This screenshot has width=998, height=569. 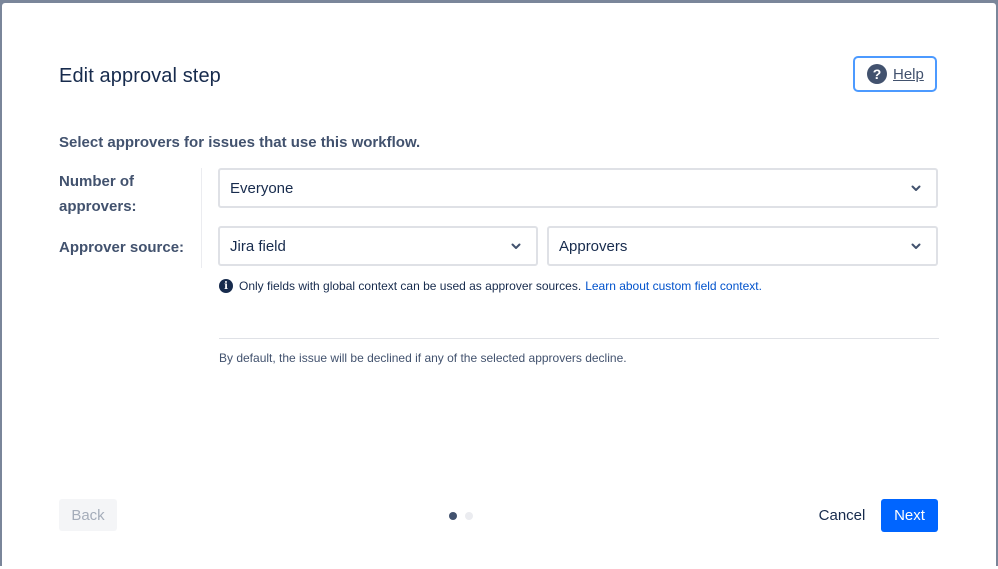 I want to click on horizontal-divider, so click(x=579, y=338).